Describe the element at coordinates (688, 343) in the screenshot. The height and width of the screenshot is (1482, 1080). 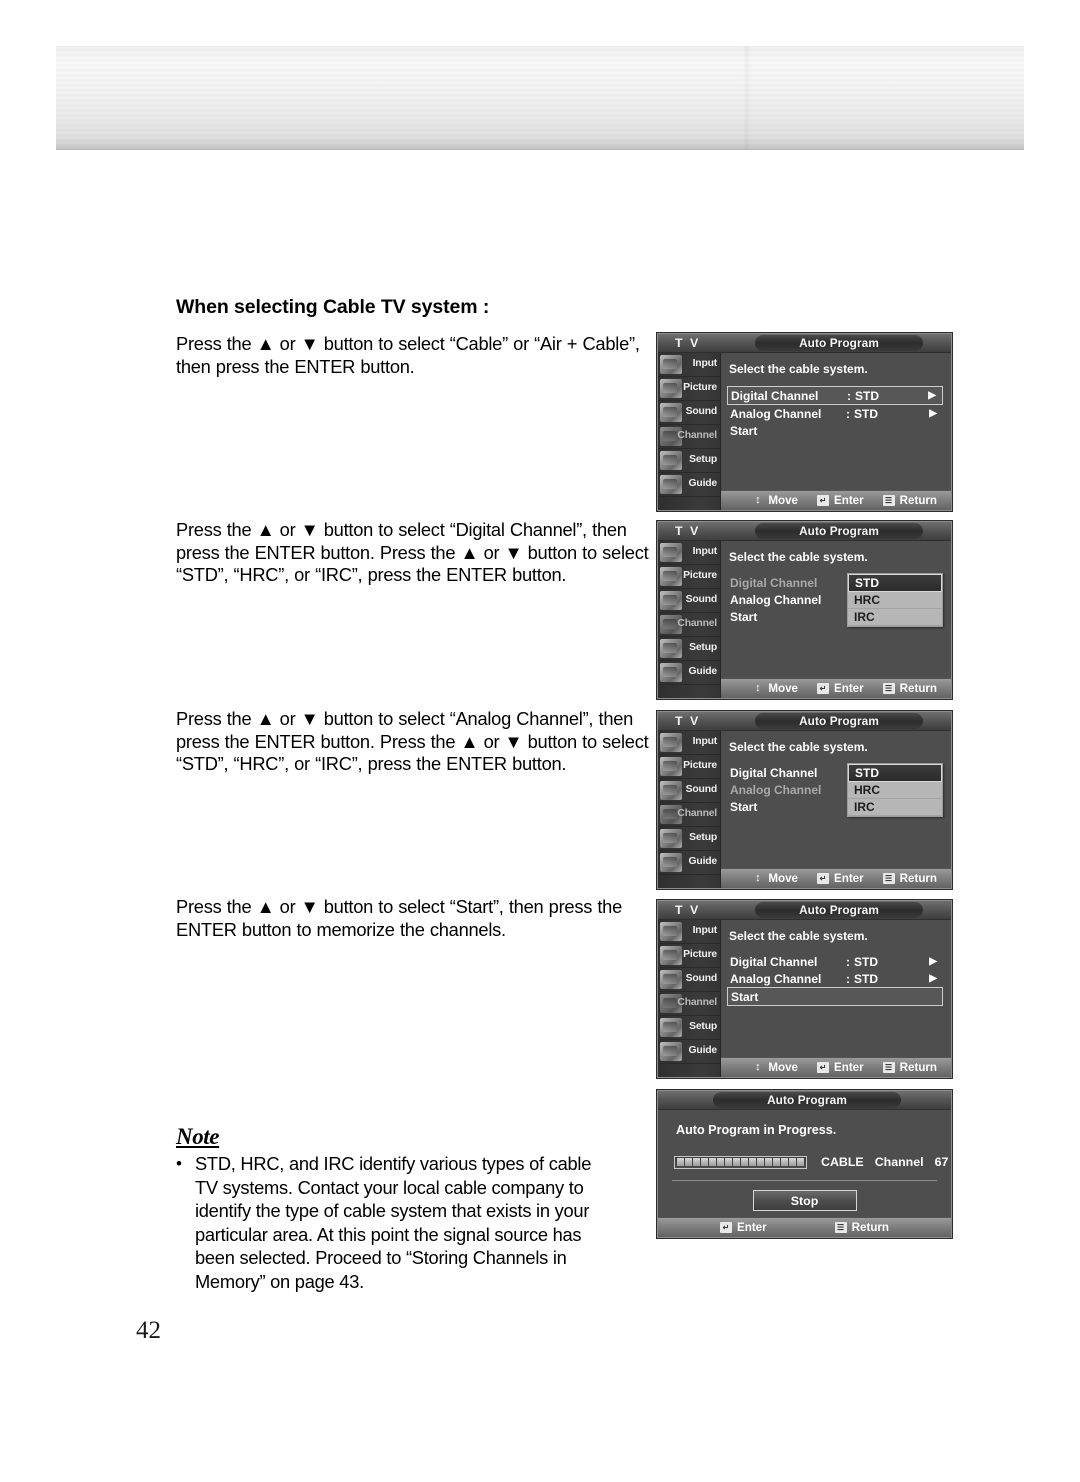
I see `tv-label: T V` at that location.